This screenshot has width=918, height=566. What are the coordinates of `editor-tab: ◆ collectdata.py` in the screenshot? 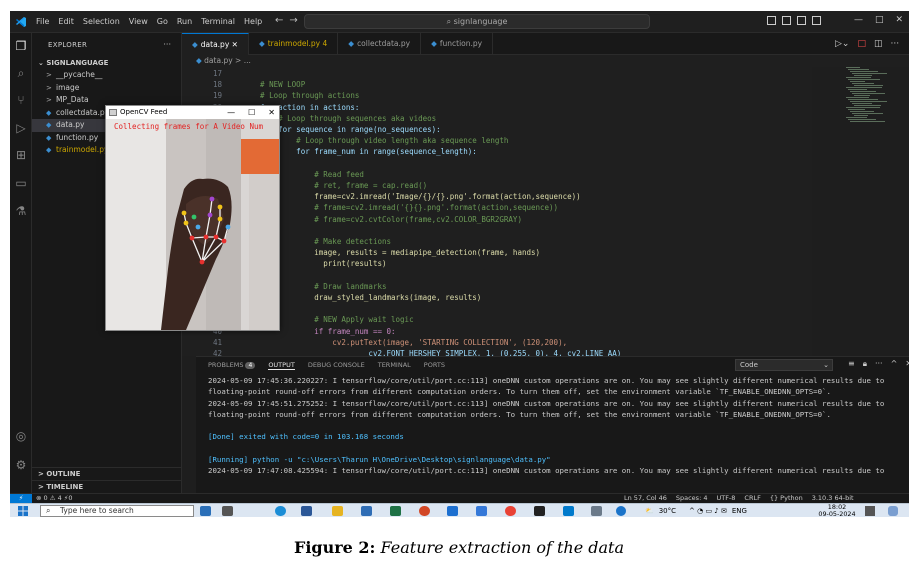 It's located at (380, 44).